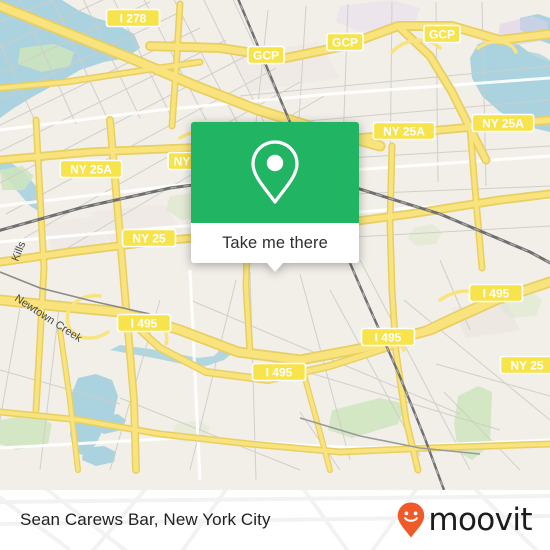 Image resolution: width=550 pixels, height=550 pixels. Describe the element at coordinates (480, 519) in the screenshot. I see `moovit-wordmark: moovit` at that location.